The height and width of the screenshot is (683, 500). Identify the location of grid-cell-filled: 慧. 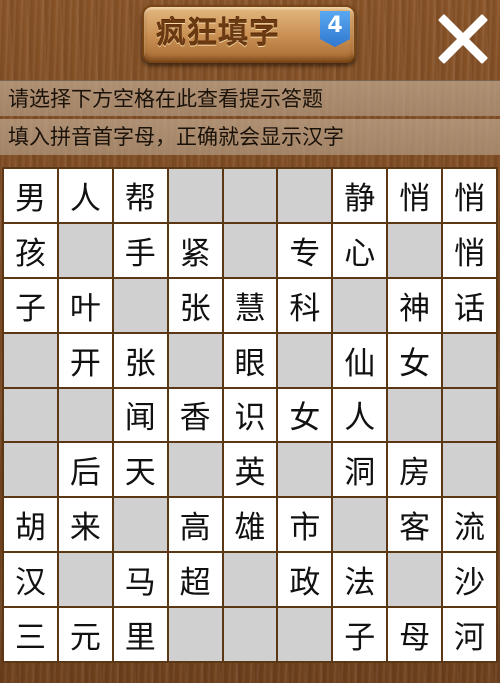
(250, 305).